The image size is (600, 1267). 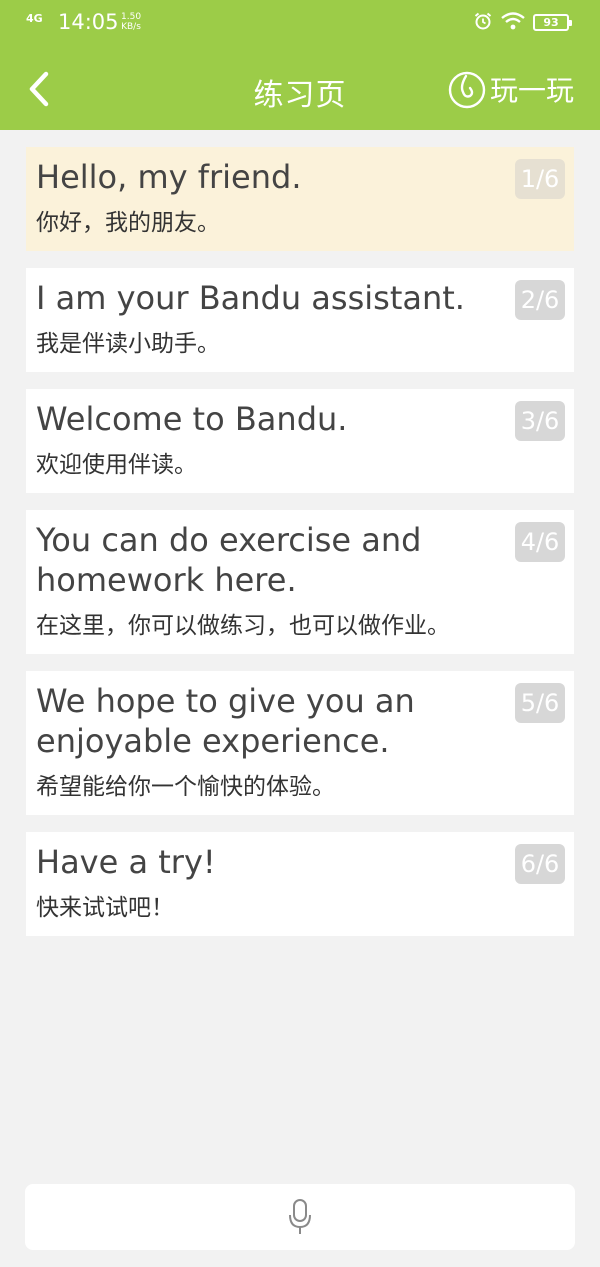 I want to click on game-icon, so click(x=467, y=90).